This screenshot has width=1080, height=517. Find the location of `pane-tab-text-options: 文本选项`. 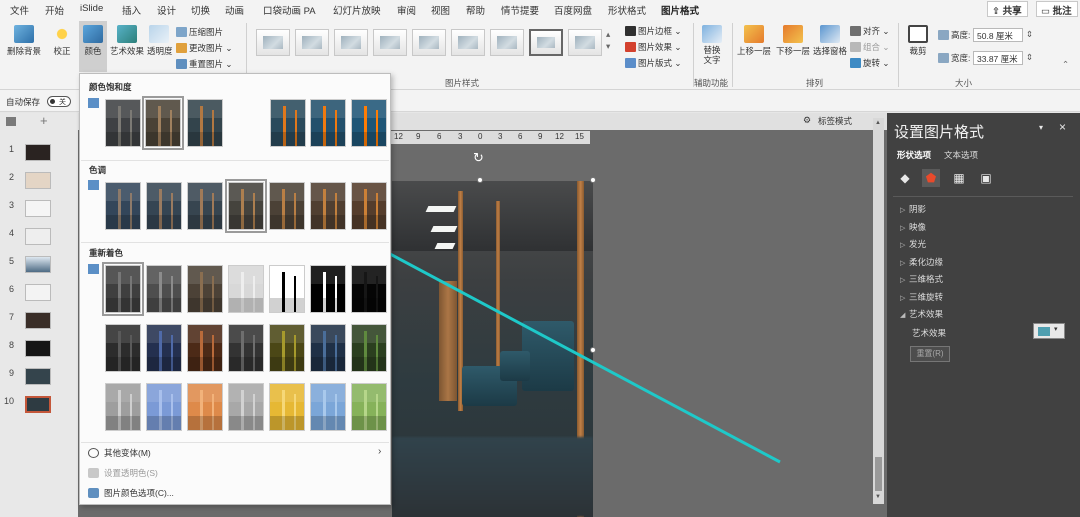

pane-tab-text-options: 文本选项 is located at coordinates (961, 155).